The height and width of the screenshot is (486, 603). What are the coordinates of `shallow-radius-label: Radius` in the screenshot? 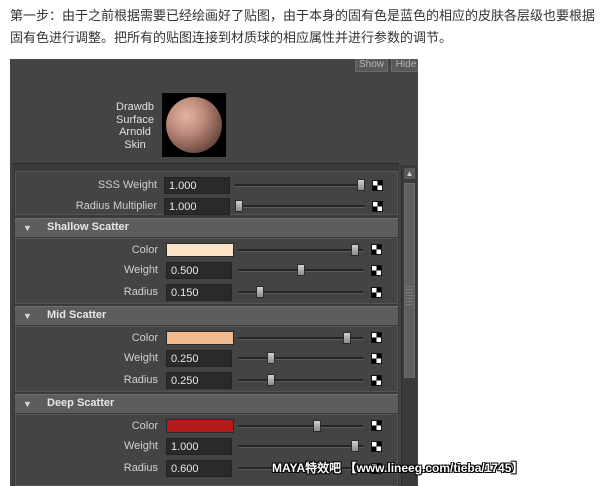 It's located at (140, 292).